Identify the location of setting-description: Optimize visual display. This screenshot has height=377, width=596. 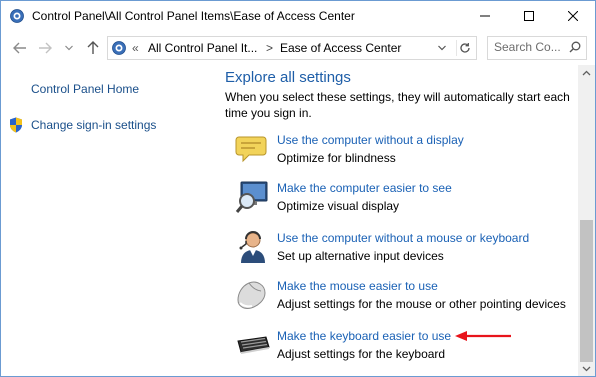
(338, 206).